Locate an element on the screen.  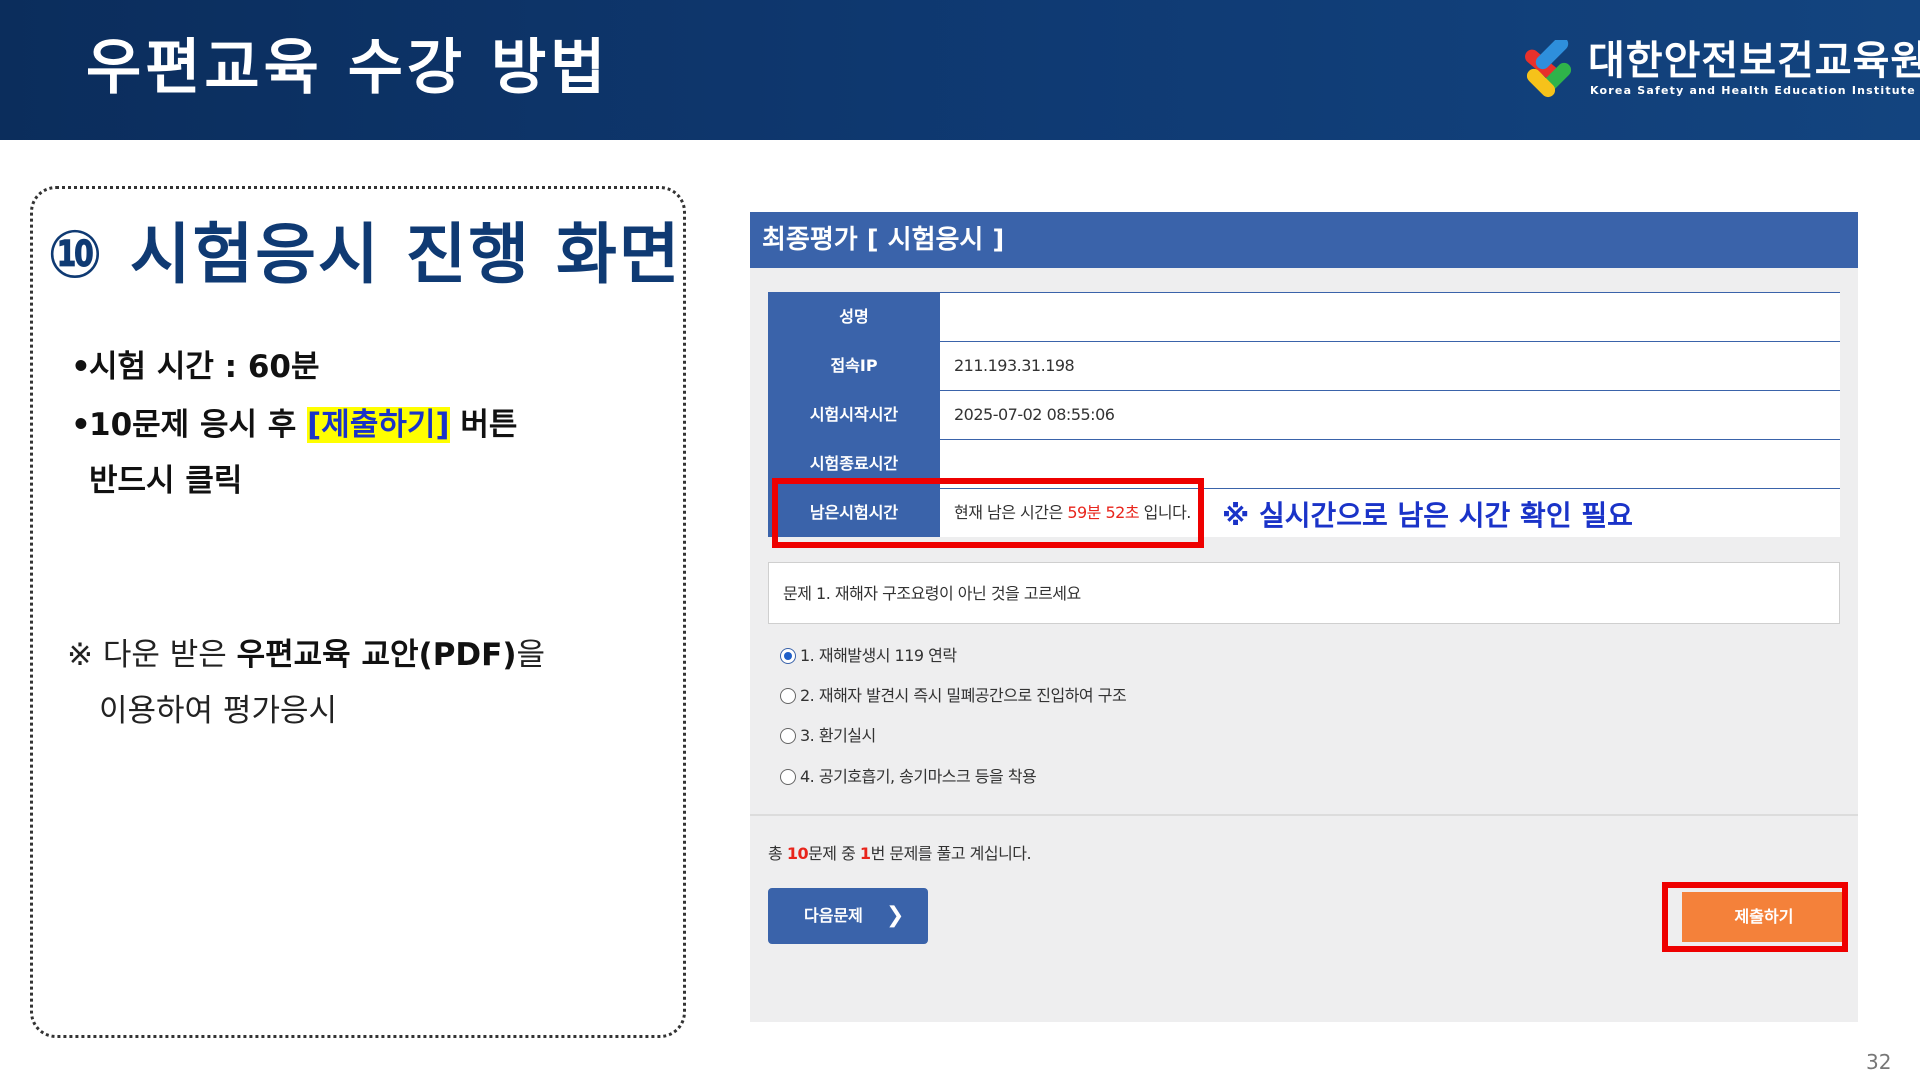
info-value: 211.193.31.198 is located at coordinates (1390, 366).